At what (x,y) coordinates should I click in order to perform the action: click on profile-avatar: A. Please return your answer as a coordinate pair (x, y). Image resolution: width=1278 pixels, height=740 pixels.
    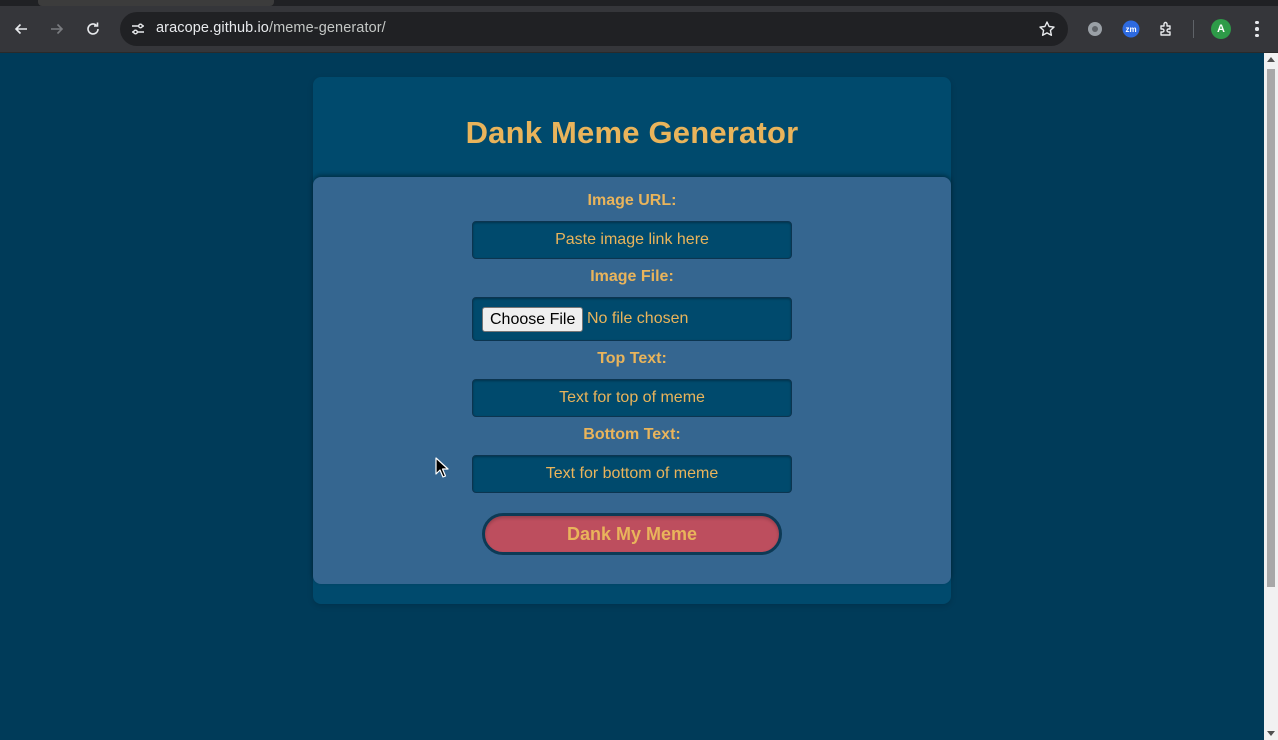
    Looking at the image, I should click on (1221, 29).